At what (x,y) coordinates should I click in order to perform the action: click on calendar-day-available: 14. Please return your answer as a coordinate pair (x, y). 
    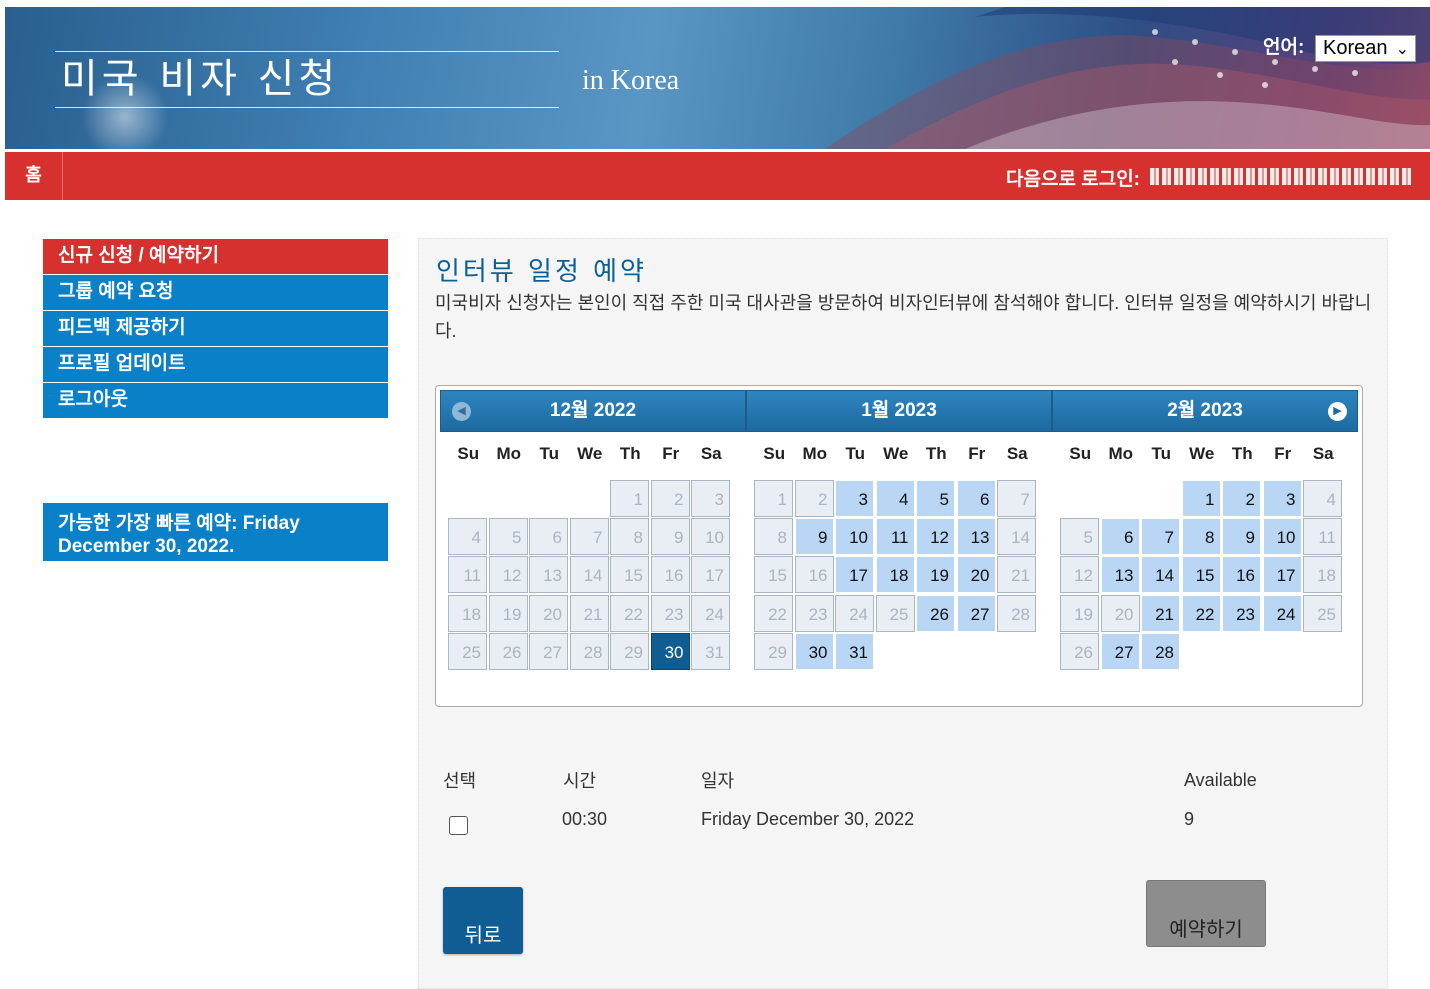
    Looking at the image, I should click on (1160, 575).